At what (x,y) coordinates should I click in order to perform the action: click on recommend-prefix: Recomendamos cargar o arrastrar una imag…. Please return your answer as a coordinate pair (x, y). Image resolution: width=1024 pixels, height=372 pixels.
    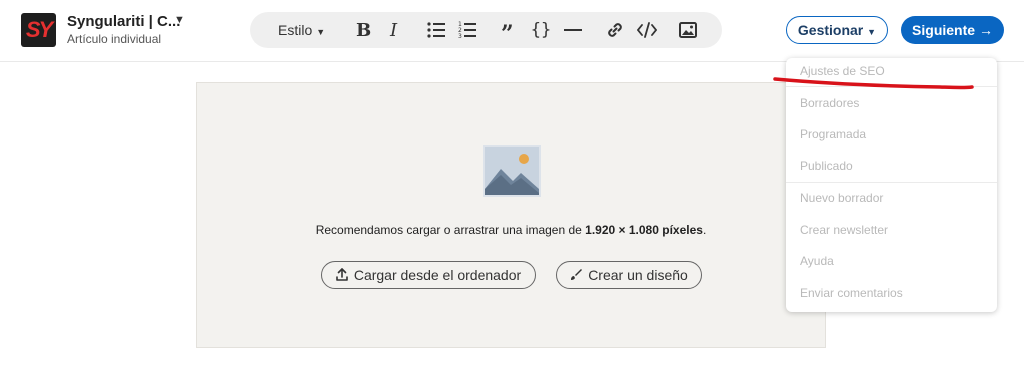
    Looking at the image, I should click on (450, 230).